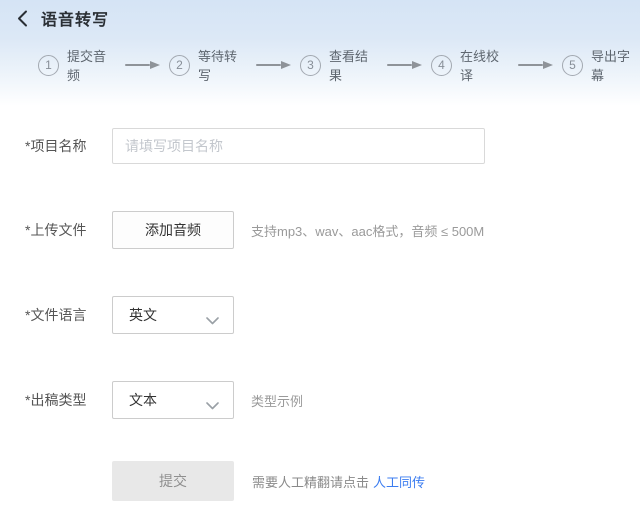  What do you see at coordinates (399, 482) in the screenshot?
I see `human-interpretation-link: 人工同传` at bounding box center [399, 482].